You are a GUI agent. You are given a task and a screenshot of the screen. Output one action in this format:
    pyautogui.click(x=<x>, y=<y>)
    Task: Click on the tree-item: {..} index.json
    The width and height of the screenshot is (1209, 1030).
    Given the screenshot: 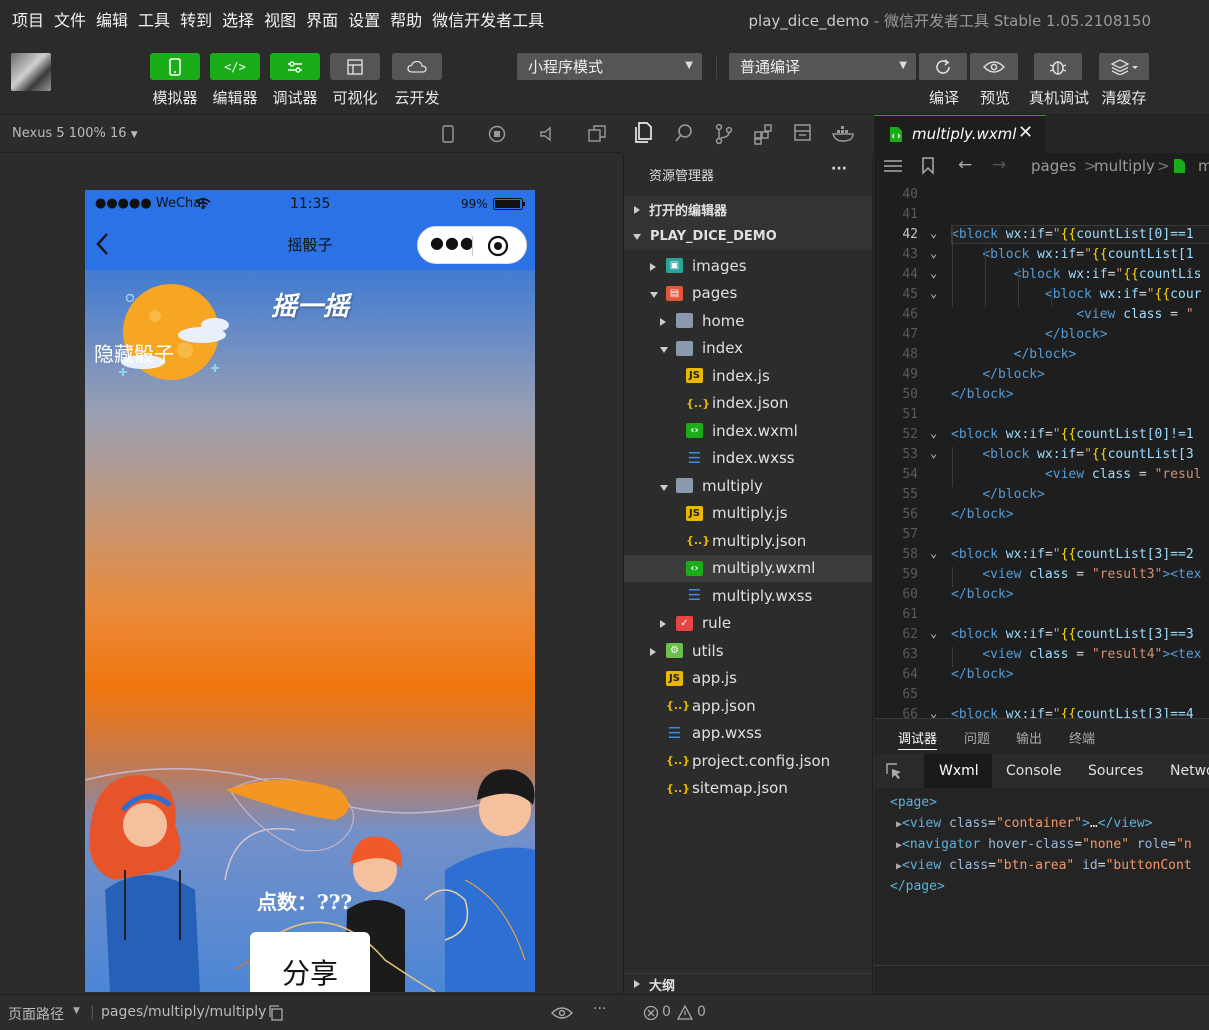 What is the action you would take?
    pyautogui.click(x=748, y=403)
    